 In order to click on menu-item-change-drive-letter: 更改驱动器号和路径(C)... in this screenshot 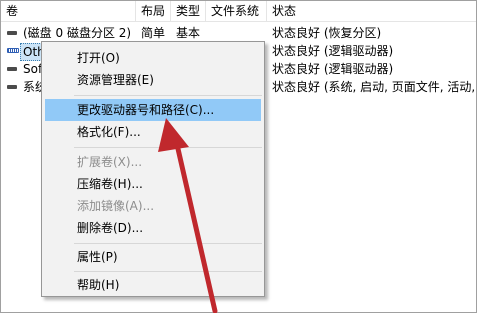, I will do `click(153, 110)`.